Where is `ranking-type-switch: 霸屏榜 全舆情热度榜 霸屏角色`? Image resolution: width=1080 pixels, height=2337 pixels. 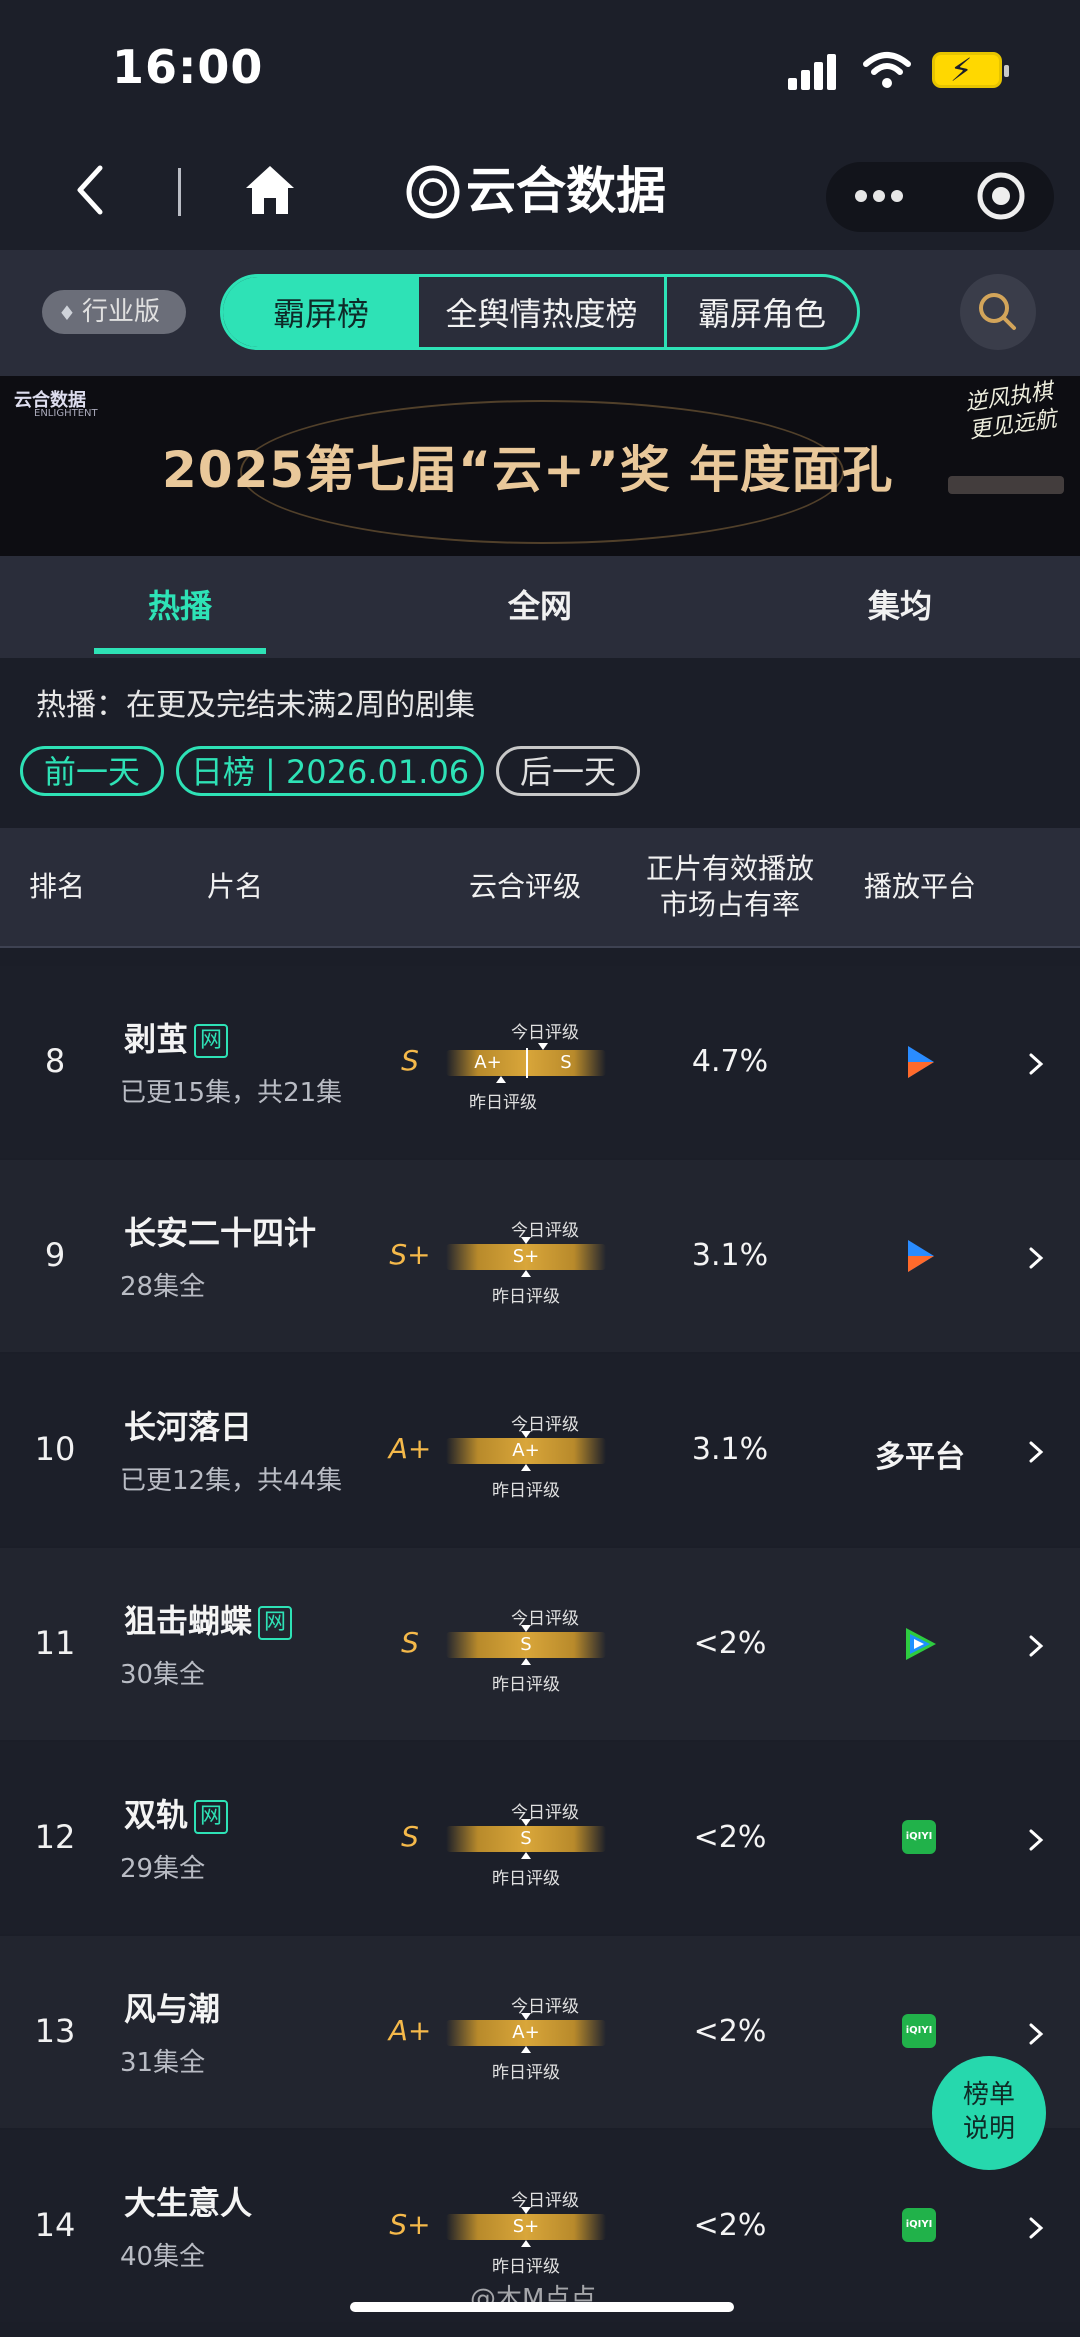
ranking-type-switch: 霸屏榜 全舆情热度榜 霸屏角色 is located at coordinates (540, 312).